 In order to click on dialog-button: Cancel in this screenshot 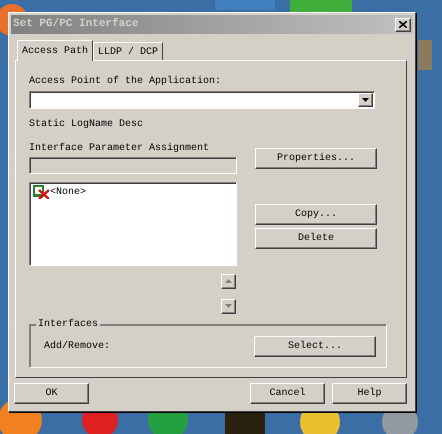, I will do `click(287, 393)`.